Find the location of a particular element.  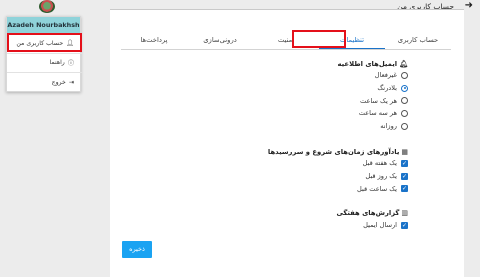

help-icon: ⓘ is located at coordinates (70, 63).